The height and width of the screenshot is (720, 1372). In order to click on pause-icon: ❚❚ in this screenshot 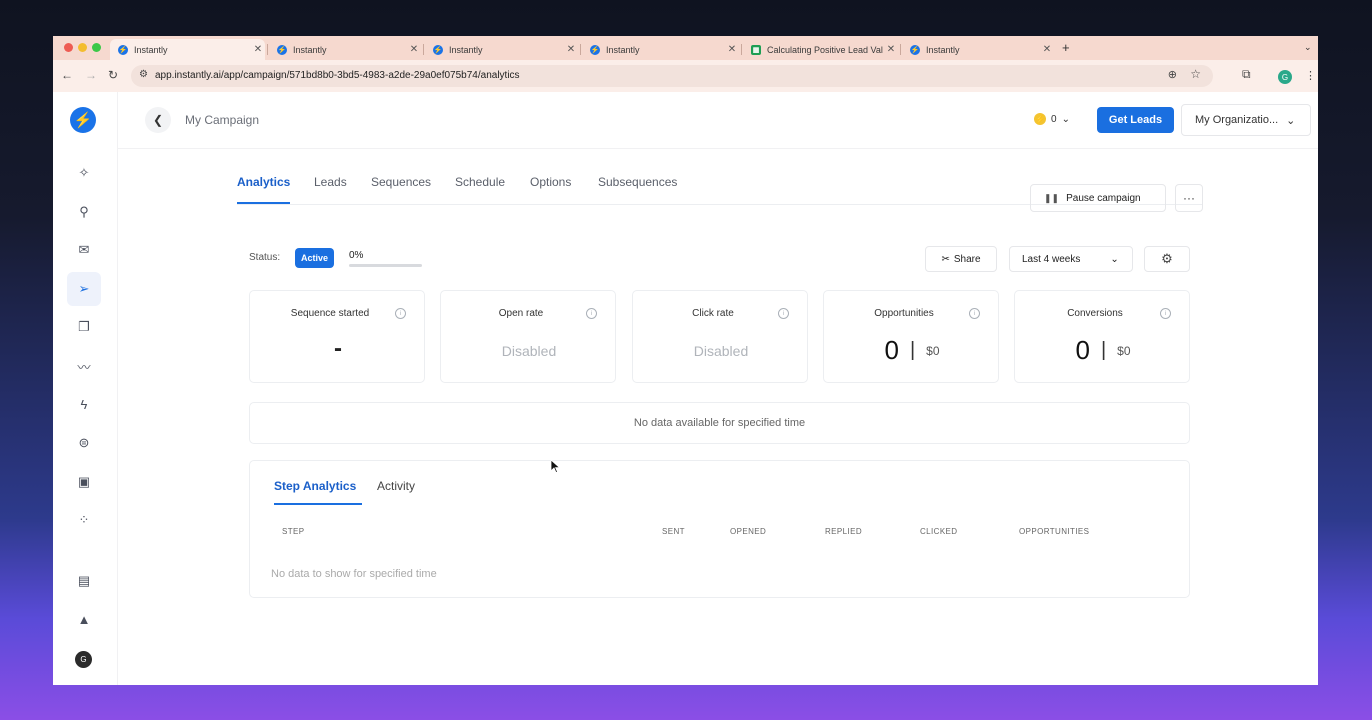, I will do `click(1052, 197)`.